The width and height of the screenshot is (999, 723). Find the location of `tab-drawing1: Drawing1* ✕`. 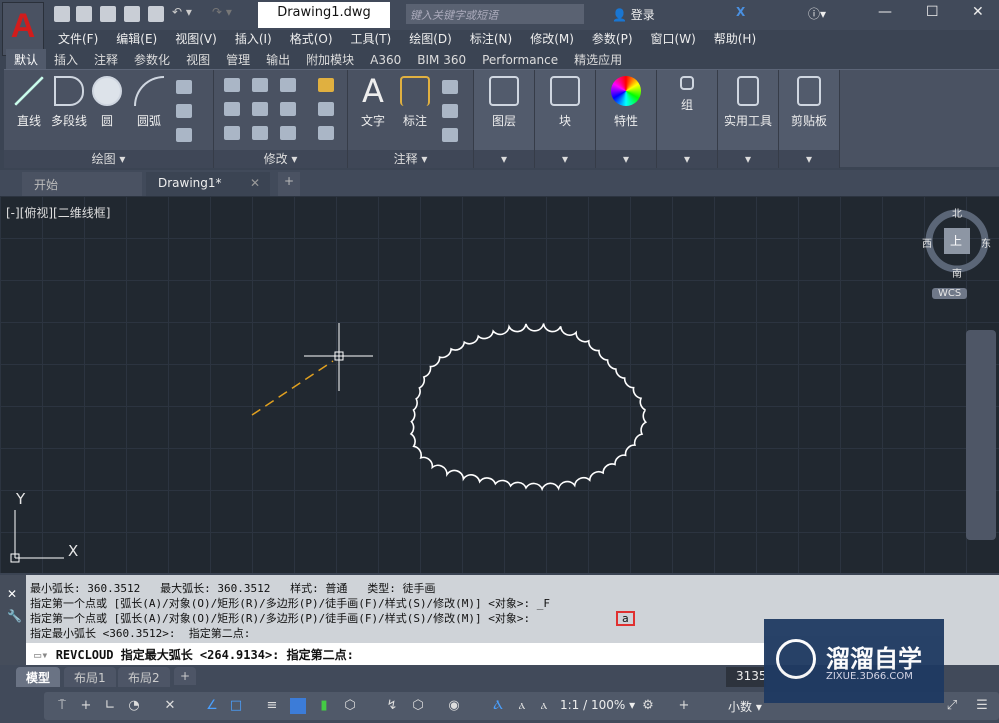

tab-drawing1: Drawing1* ✕ is located at coordinates (208, 184).